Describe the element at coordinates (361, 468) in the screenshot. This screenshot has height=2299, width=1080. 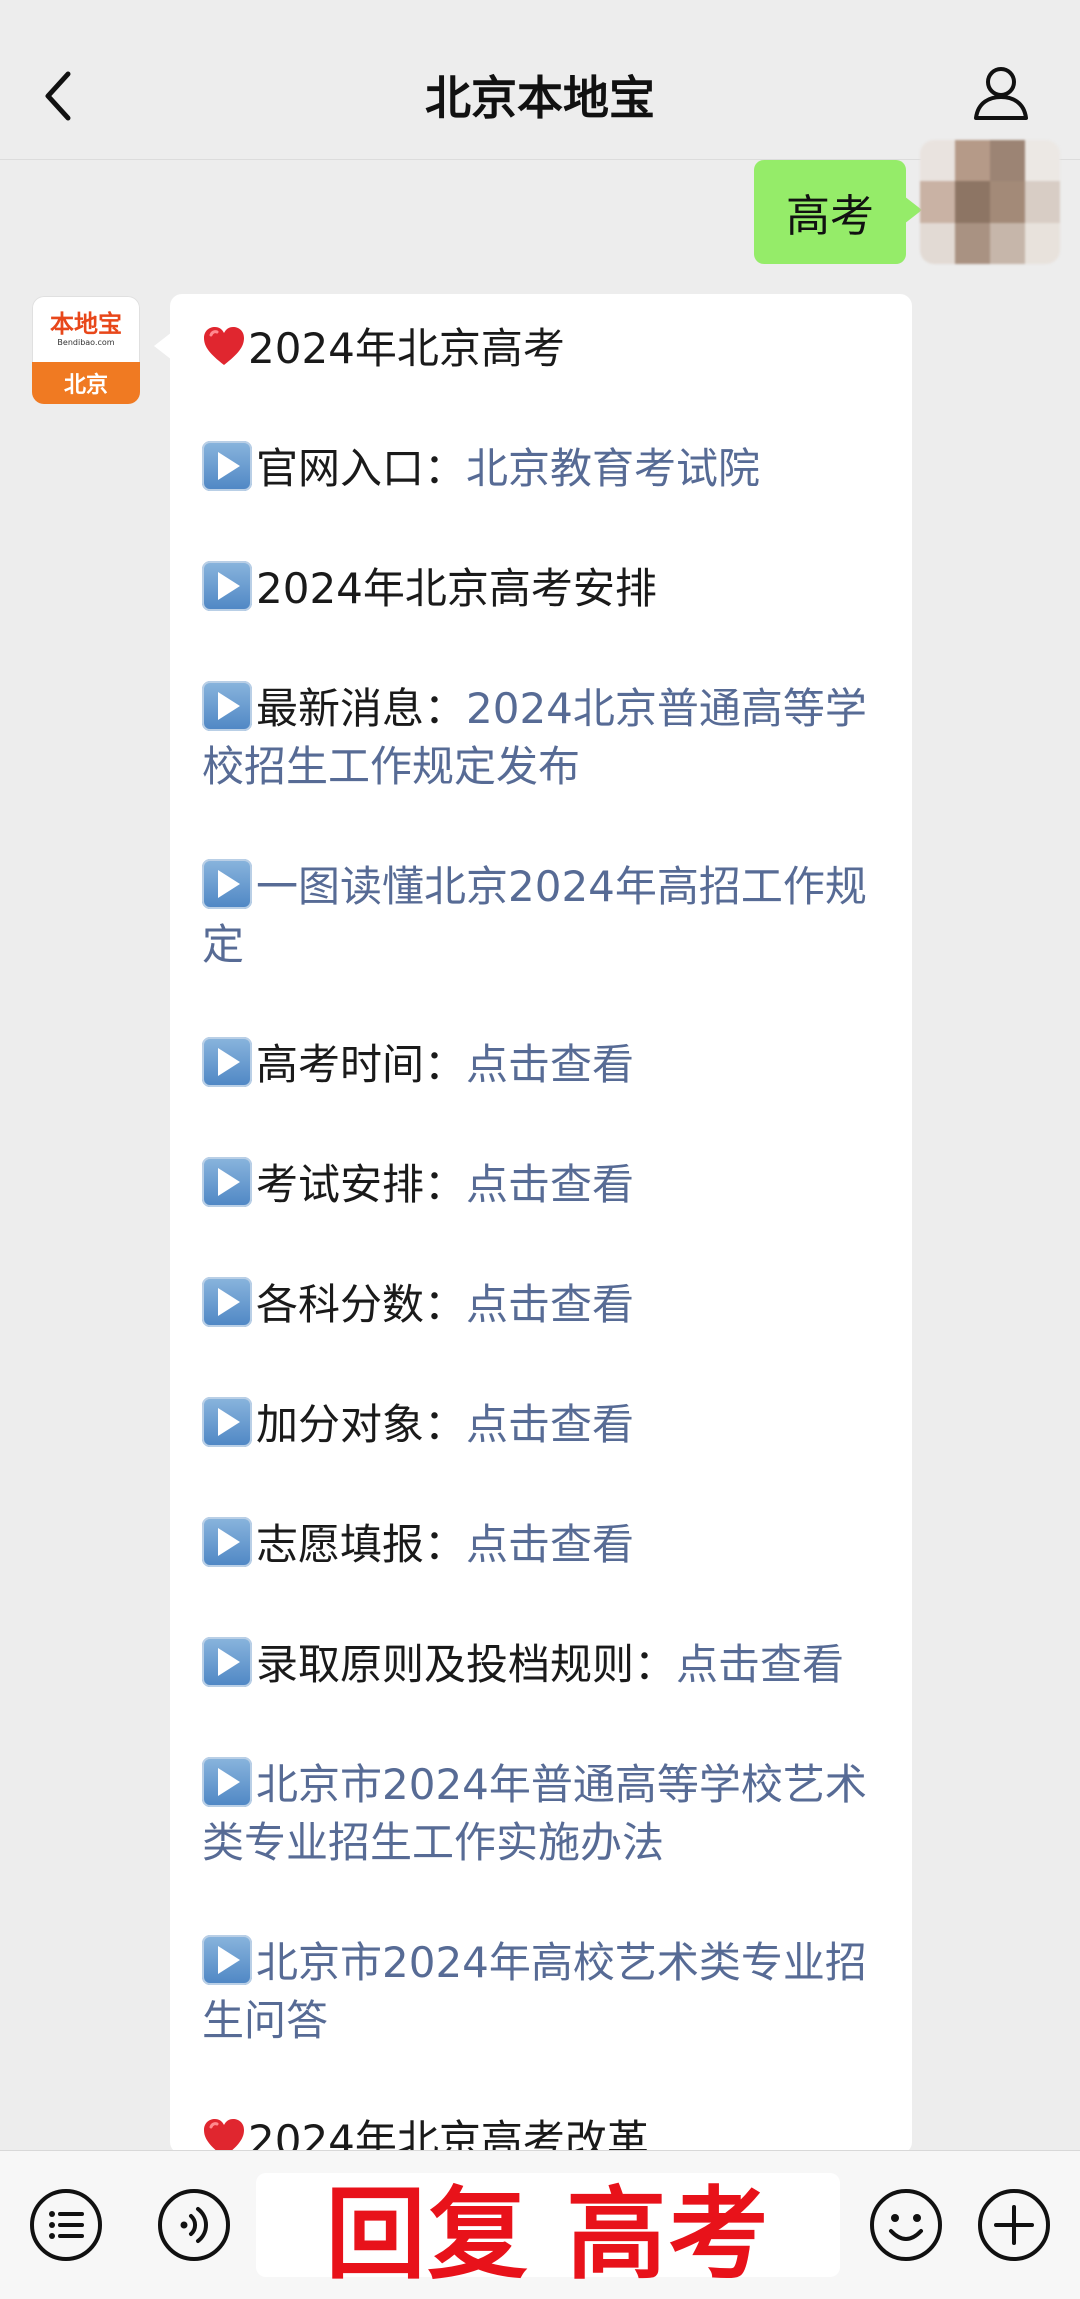
I see `line-label: 官网入口：` at that location.